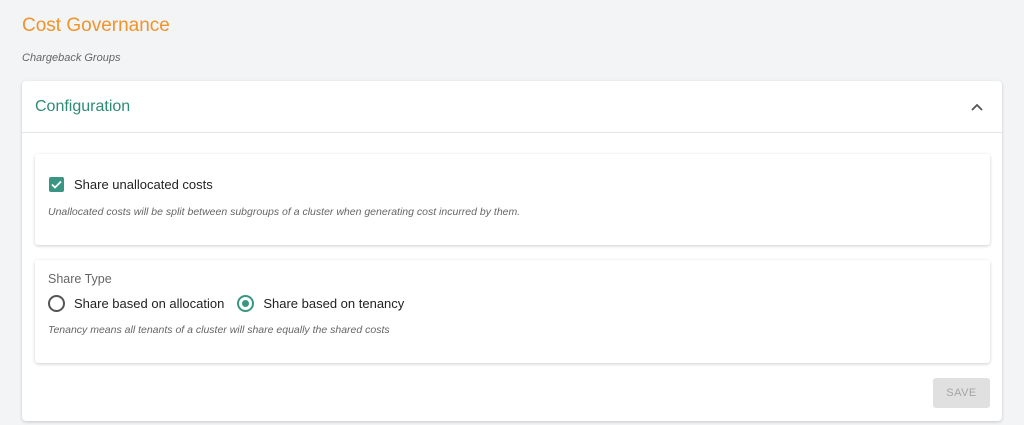  I want to click on share-unallocated-label: Share unallocated costs, so click(143, 184).